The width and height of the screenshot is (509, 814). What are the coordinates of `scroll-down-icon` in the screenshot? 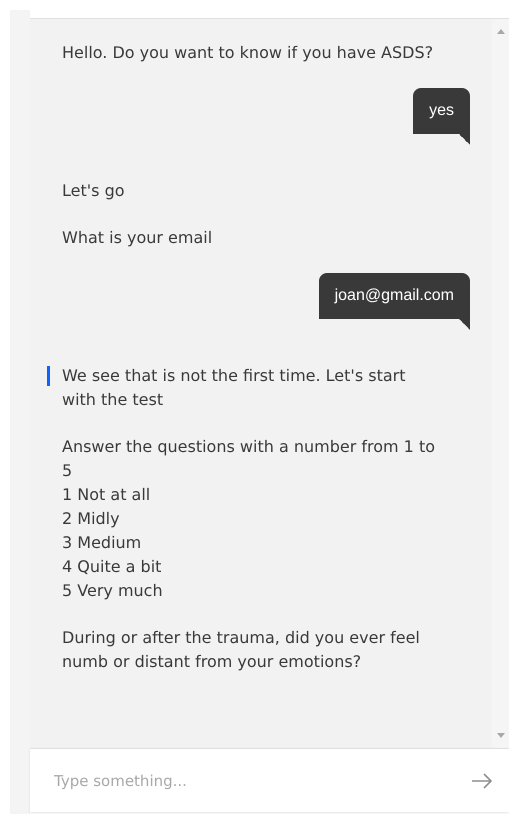 It's located at (500, 735).